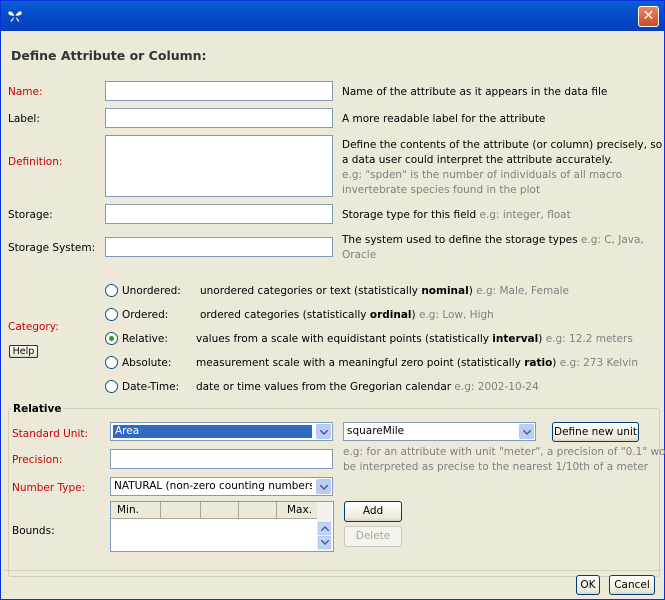 This screenshot has width=665, height=600. I want to click on ok-button: OK, so click(588, 585).